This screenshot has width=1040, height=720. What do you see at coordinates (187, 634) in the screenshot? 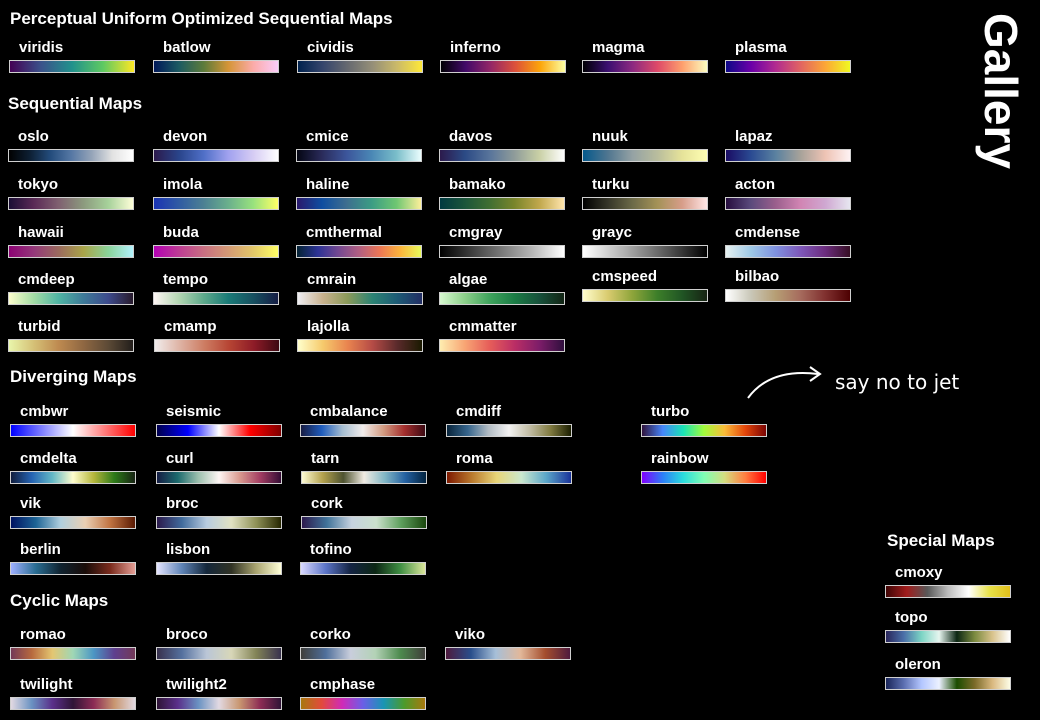
I see `colormap-label: broco` at bounding box center [187, 634].